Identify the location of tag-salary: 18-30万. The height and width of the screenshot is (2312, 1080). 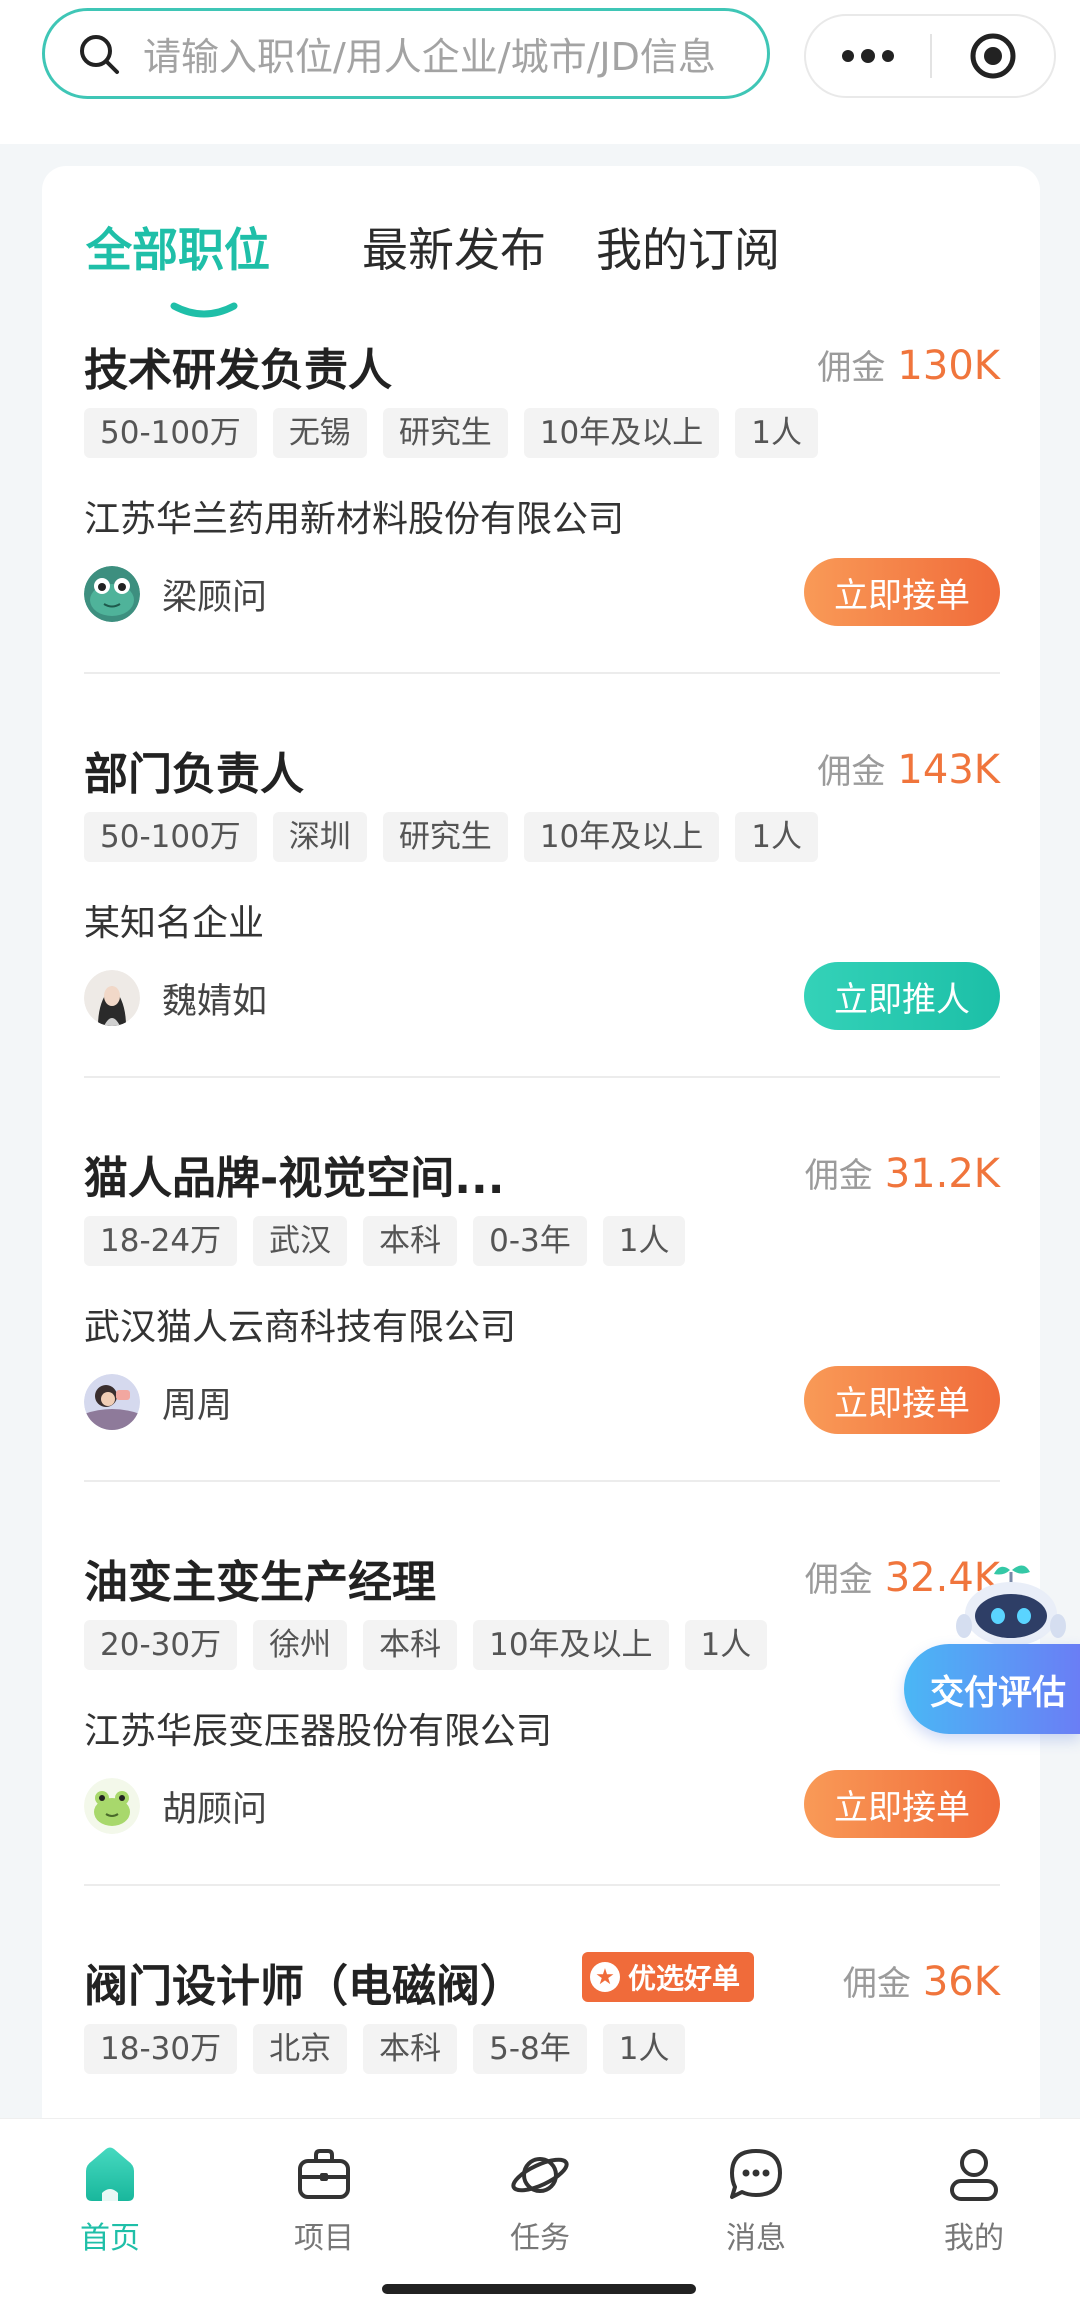
(161, 2049).